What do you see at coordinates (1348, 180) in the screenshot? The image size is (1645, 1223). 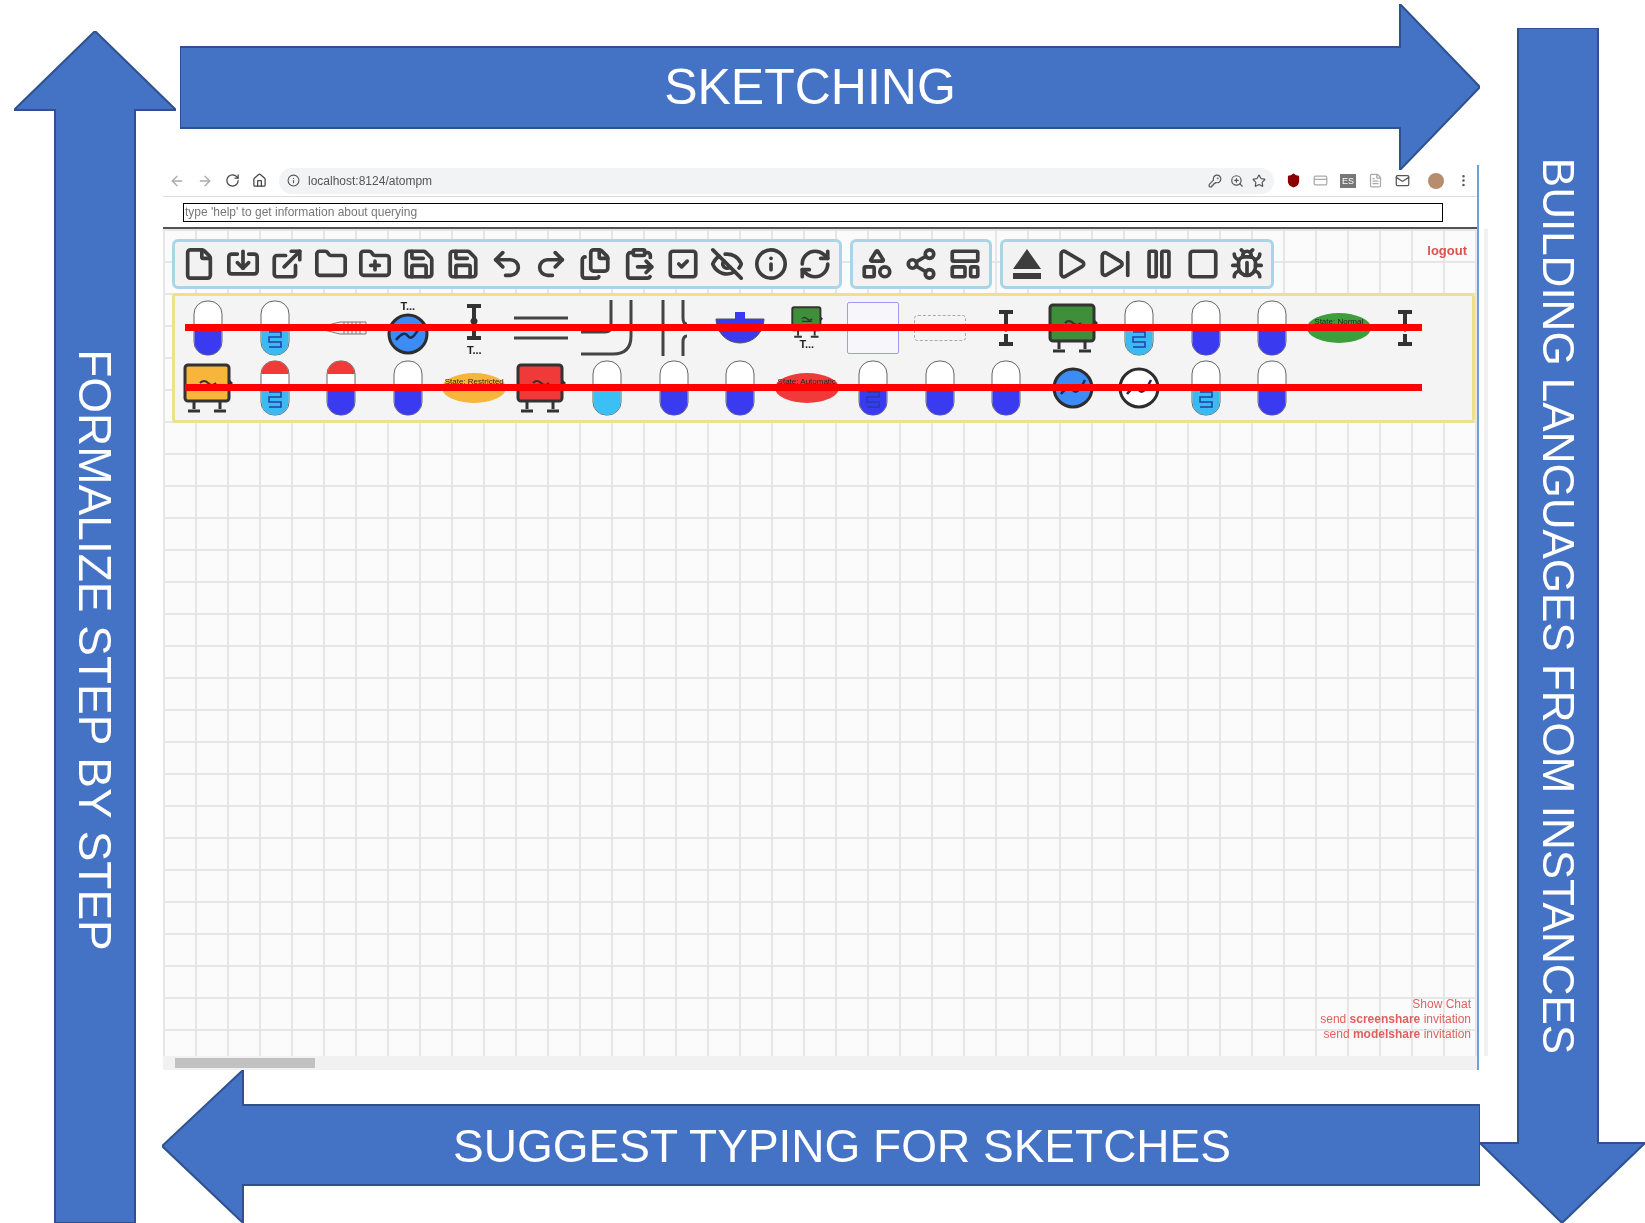 I see `extension-icon: ES` at bounding box center [1348, 180].